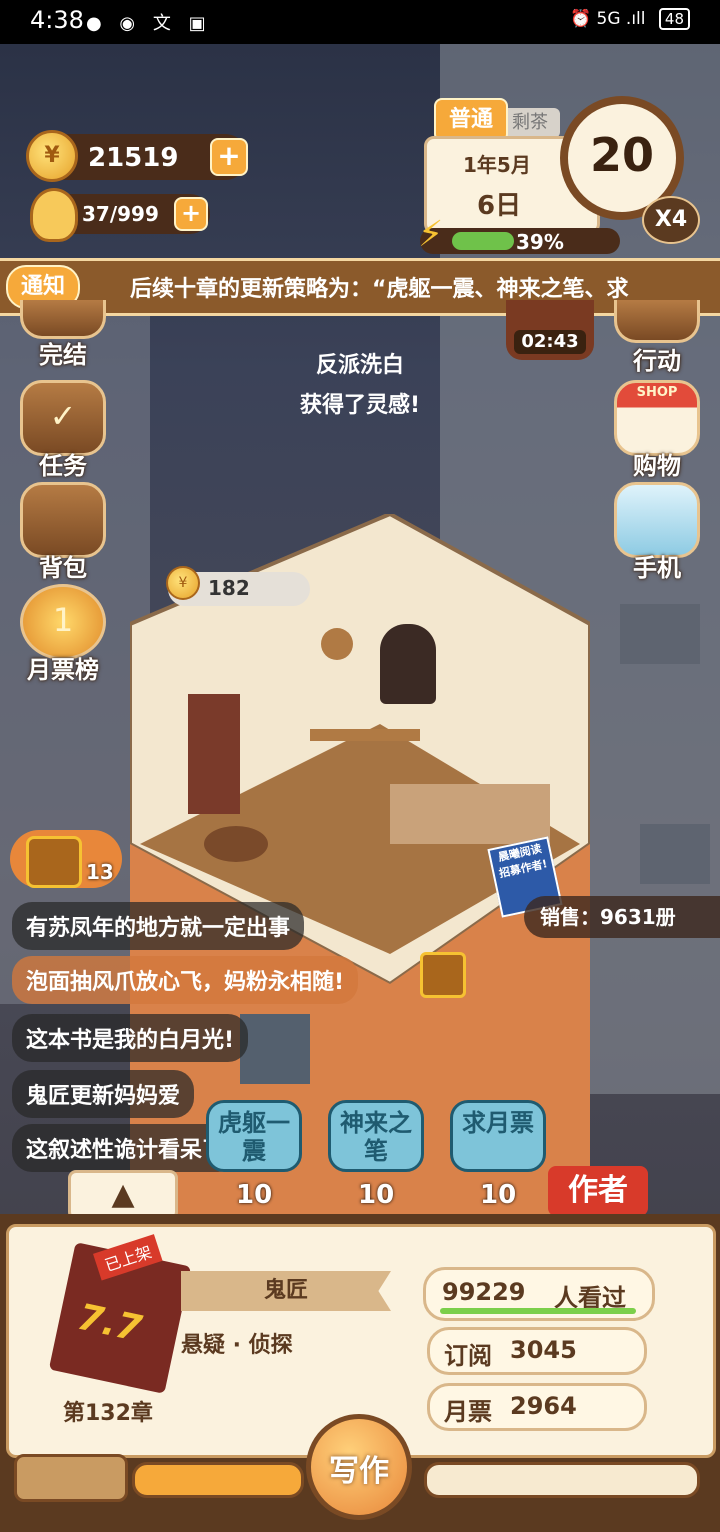 This screenshot has width=720, height=1532. Describe the element at coordinates (360, 405) in the screenshot. I see `inspiration-result: 获得了灵感!` at that location.